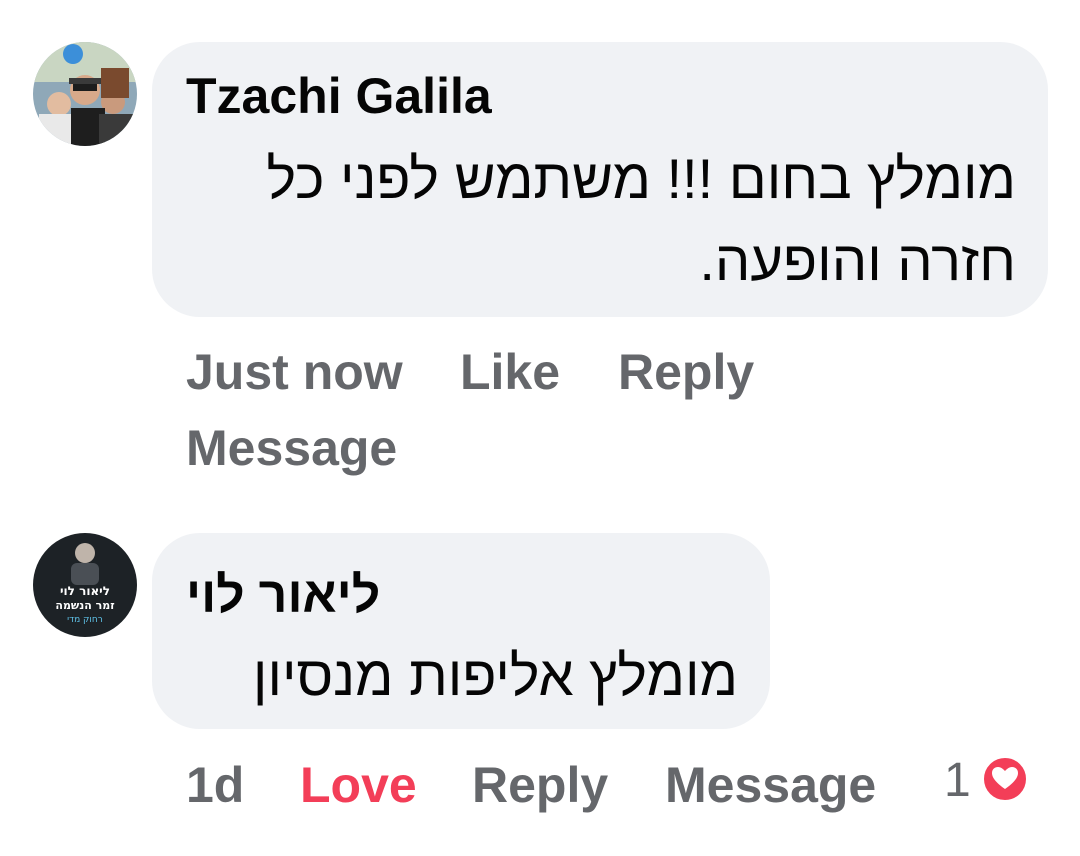  I want to click on reaction-count: 1, so click(957, 781).